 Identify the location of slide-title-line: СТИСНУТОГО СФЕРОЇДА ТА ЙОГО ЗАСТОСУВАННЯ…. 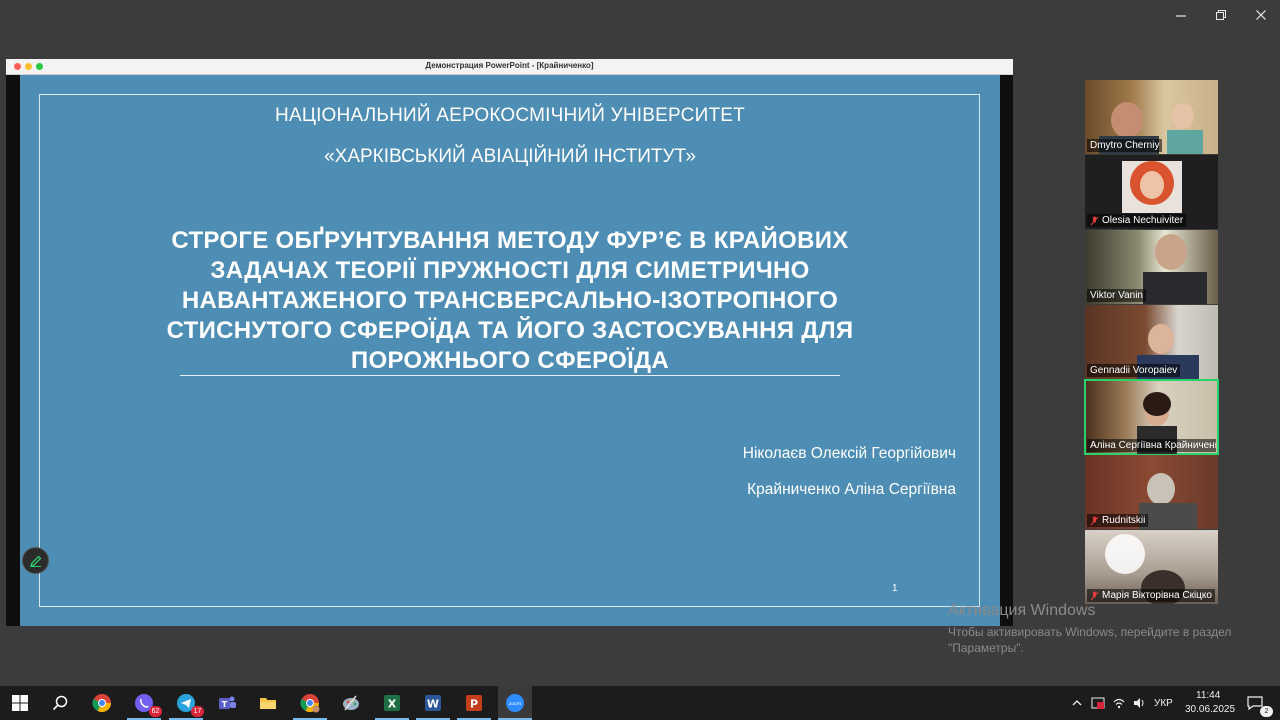
(510, 330).